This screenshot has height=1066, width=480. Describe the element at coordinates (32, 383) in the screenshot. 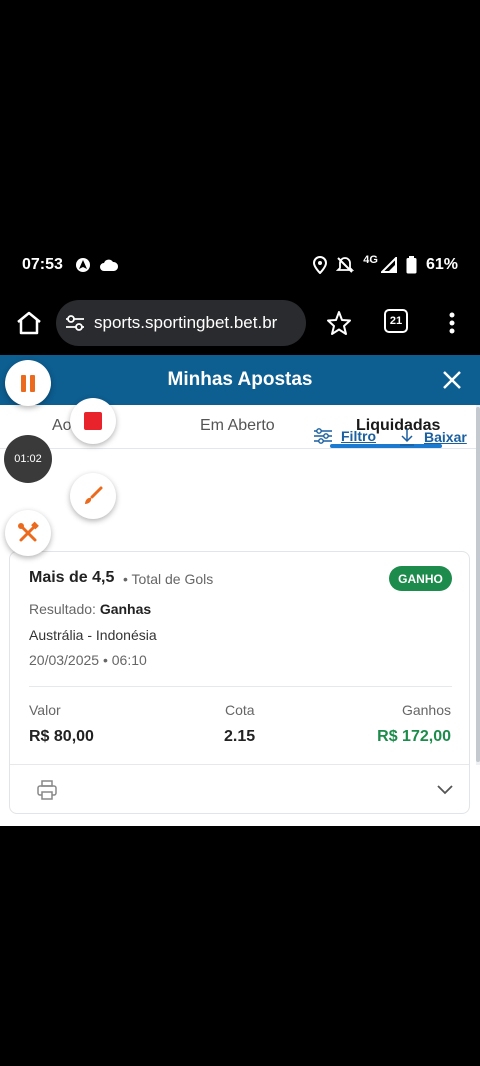

I see `pause-icon-bar` at that location.